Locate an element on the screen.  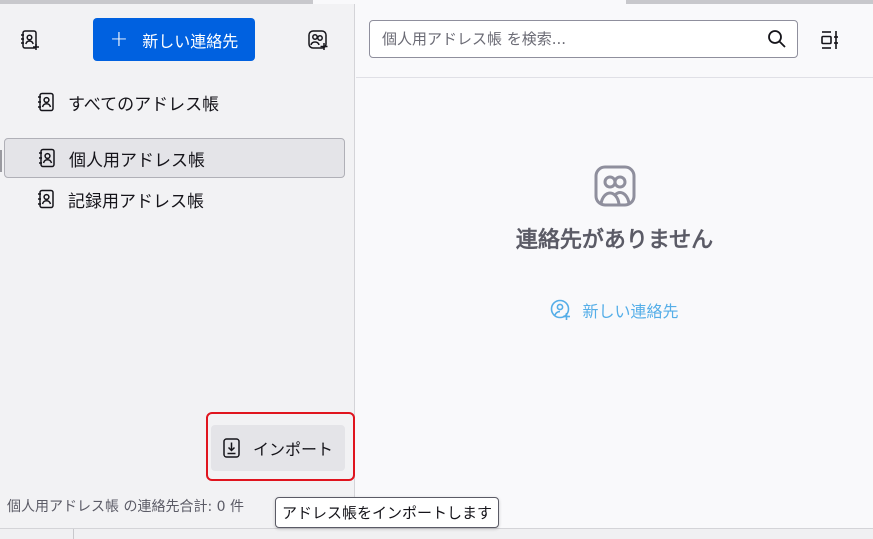
import-label: インポート is located at coordinates (293, 449).